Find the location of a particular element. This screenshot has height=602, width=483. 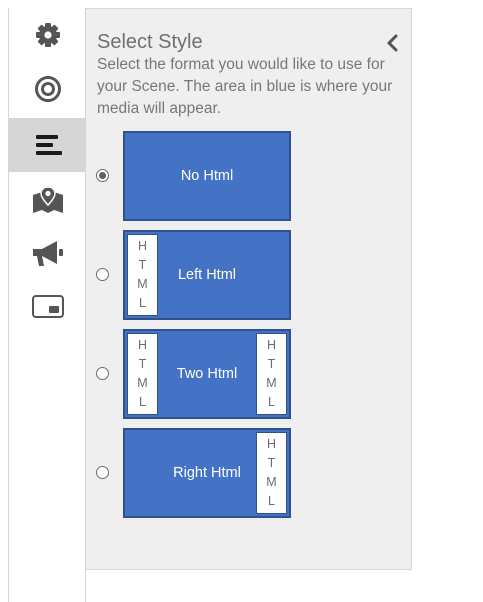

panel-title: Select Style is located at coordinates (150, 42).